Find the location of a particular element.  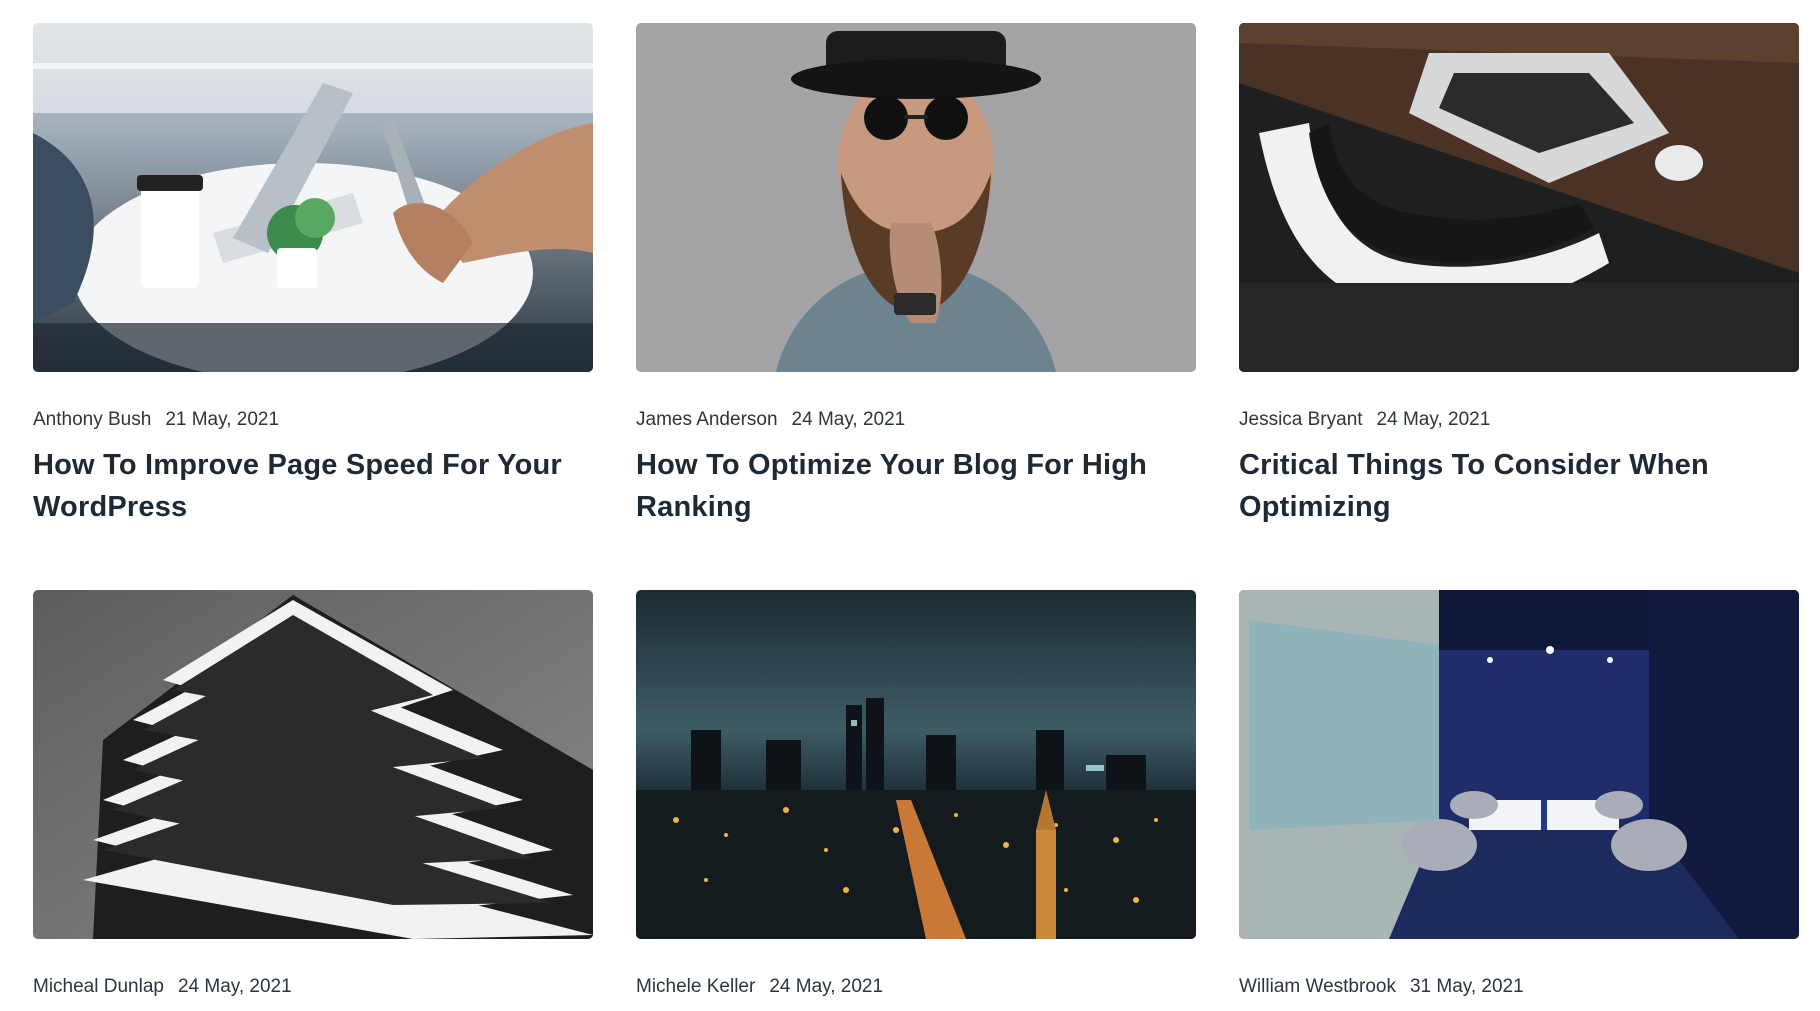

post-thumbnail-laptop-desk is located at coordinates (1519, 197).